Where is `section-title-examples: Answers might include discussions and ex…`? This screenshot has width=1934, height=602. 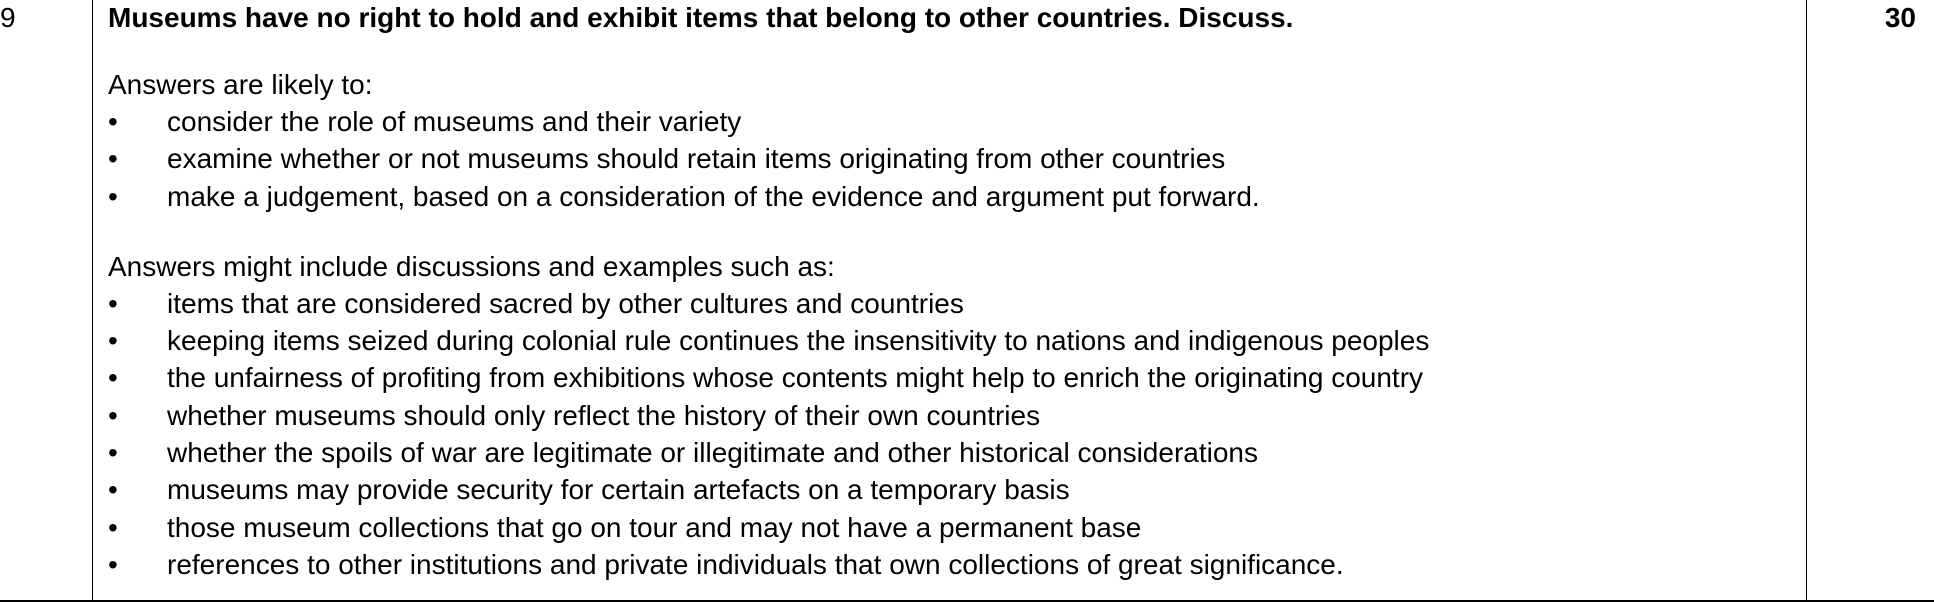 section-title-examples: Answers might include discussions and ex… is located at coordinates (471, 266).